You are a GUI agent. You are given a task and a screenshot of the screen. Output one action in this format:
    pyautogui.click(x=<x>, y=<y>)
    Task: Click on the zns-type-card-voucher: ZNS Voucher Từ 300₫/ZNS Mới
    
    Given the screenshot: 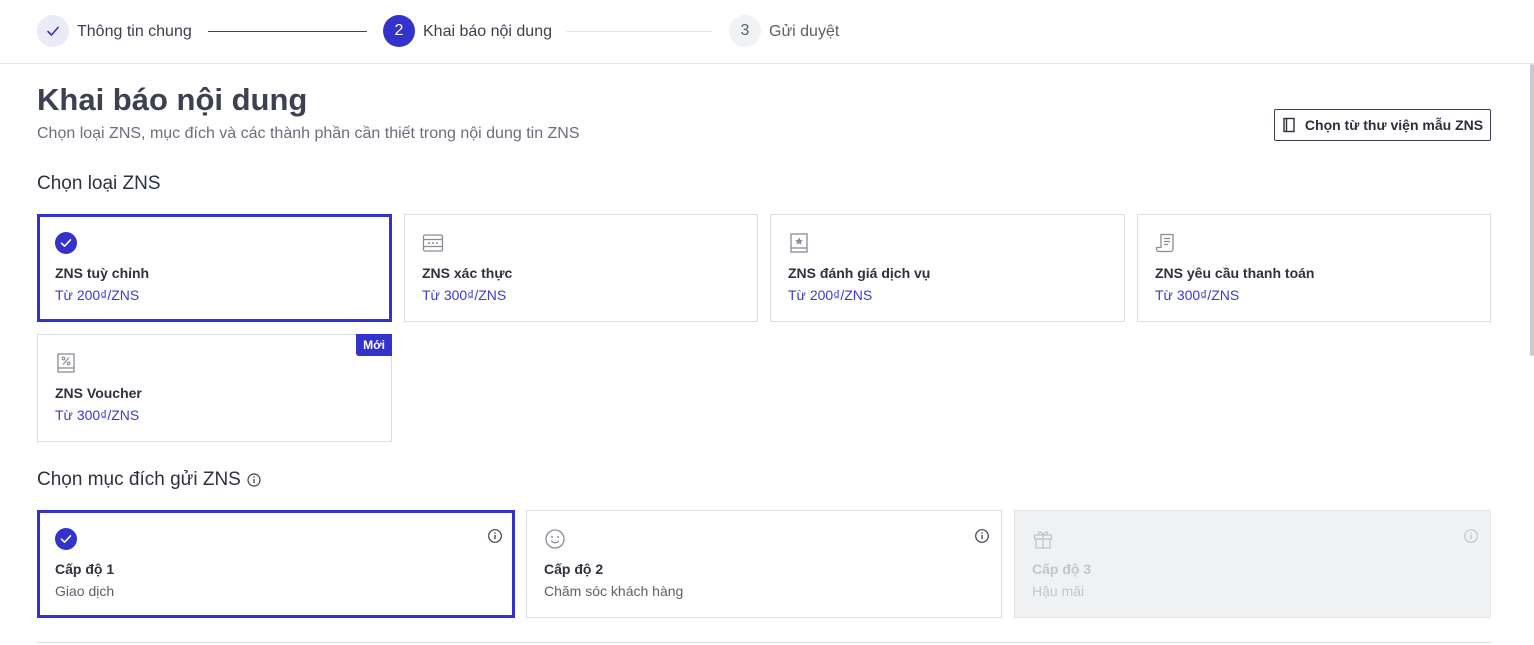 What is the action you would take?
    pyautogui.click(x=214, y=388)
    